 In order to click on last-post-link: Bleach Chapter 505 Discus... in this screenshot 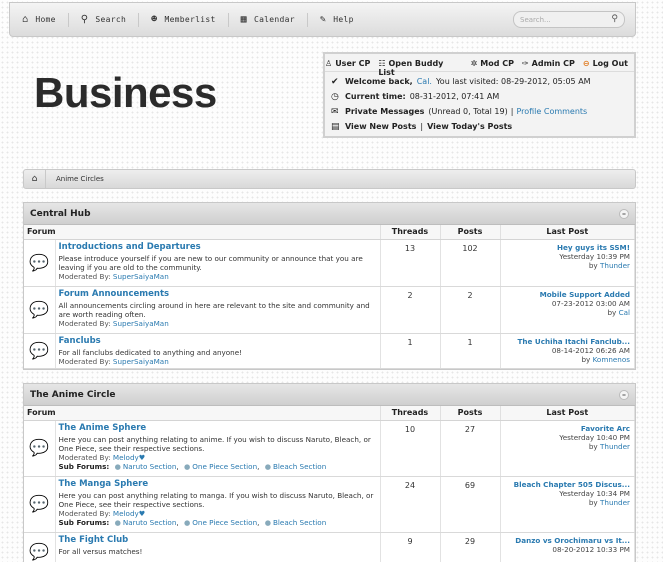, I will do `click(566, 484)`.